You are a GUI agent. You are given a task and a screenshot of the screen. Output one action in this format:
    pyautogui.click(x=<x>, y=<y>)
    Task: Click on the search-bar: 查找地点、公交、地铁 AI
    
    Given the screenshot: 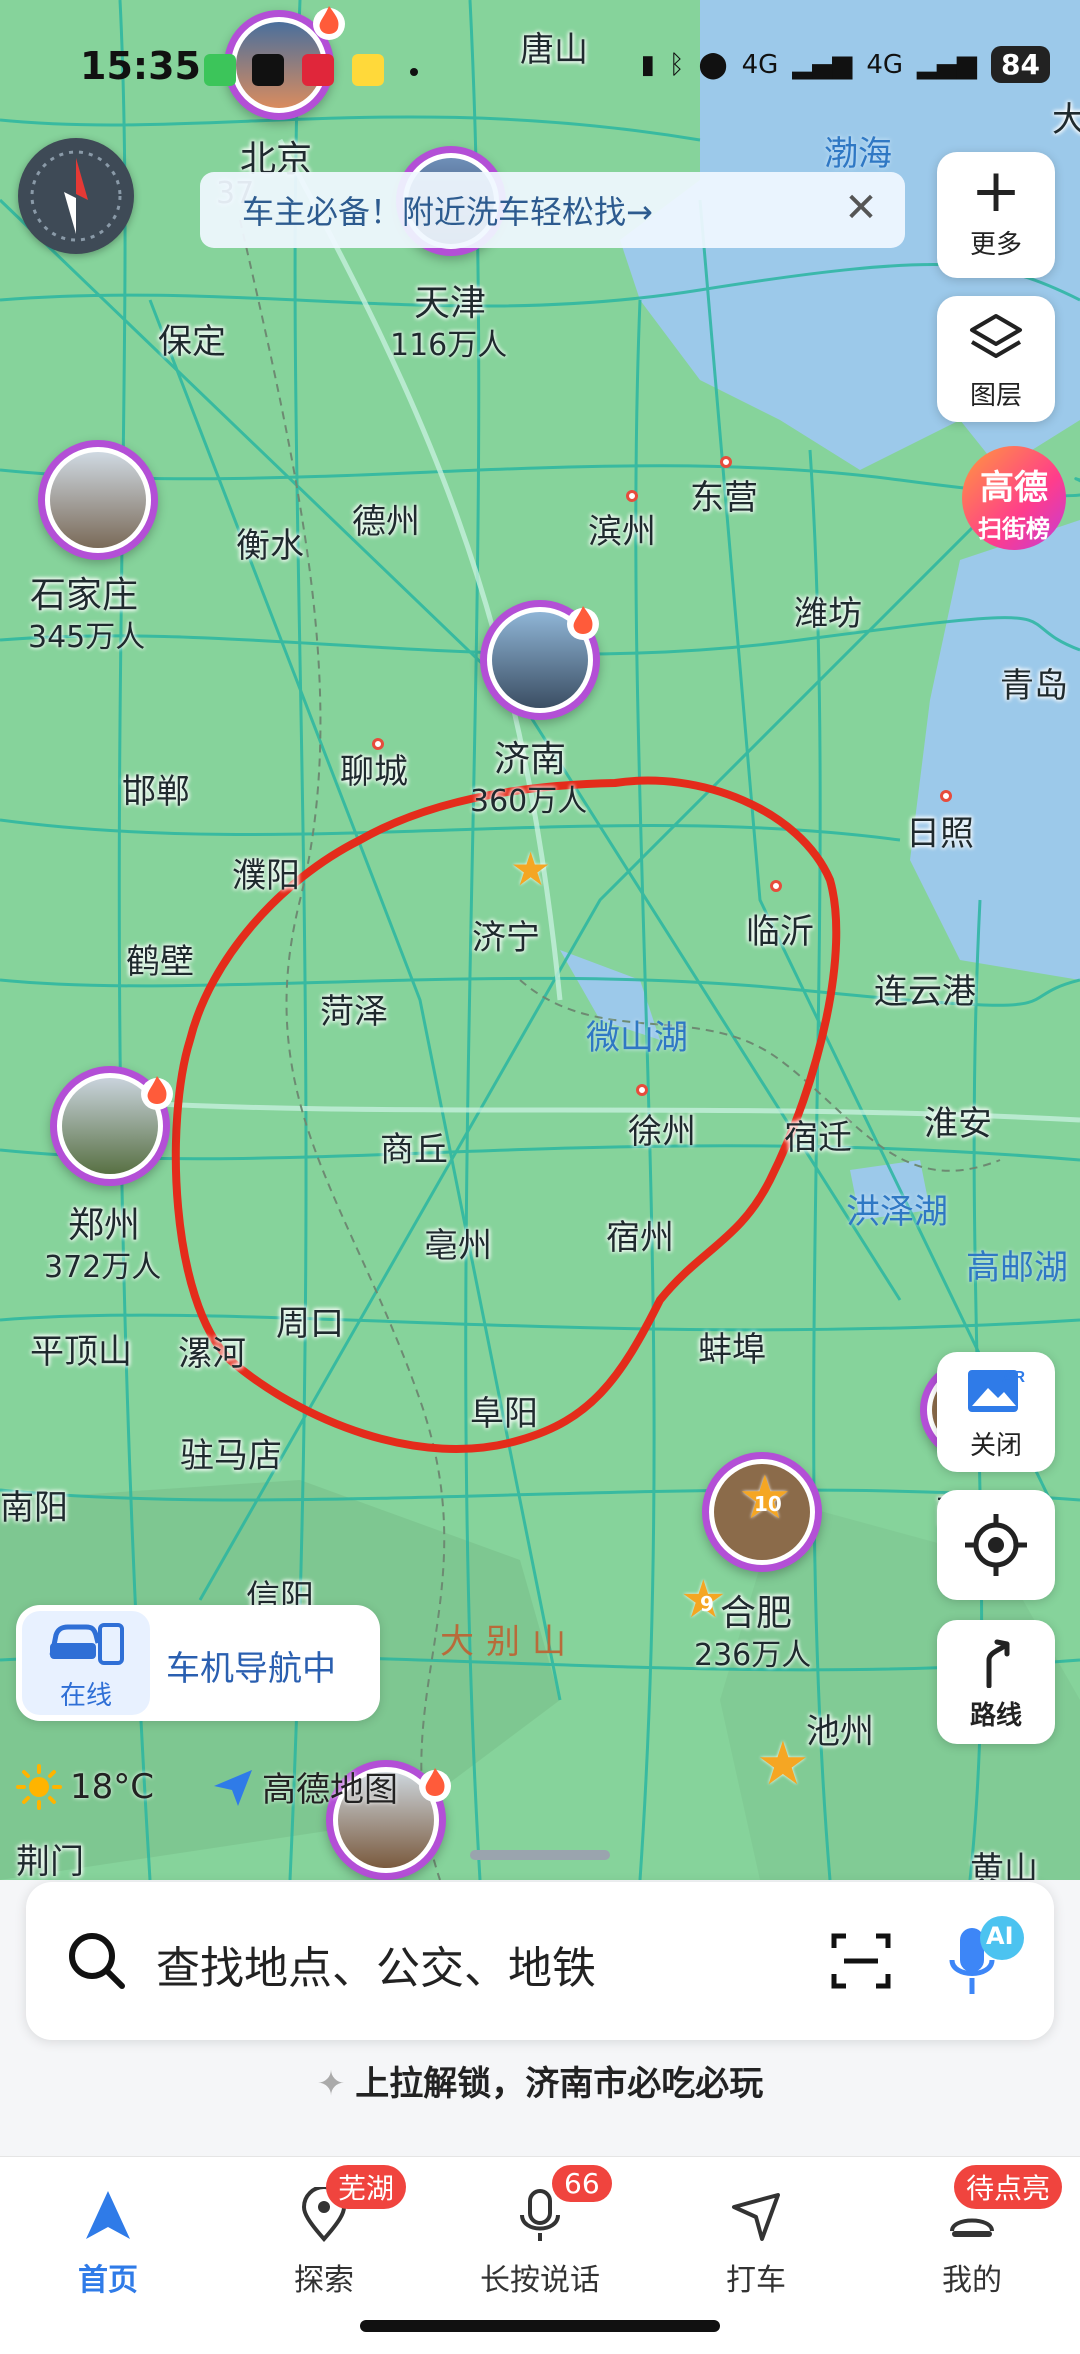 What is the action you would take?
    pyautogui.click(x=540, y=1961)
    